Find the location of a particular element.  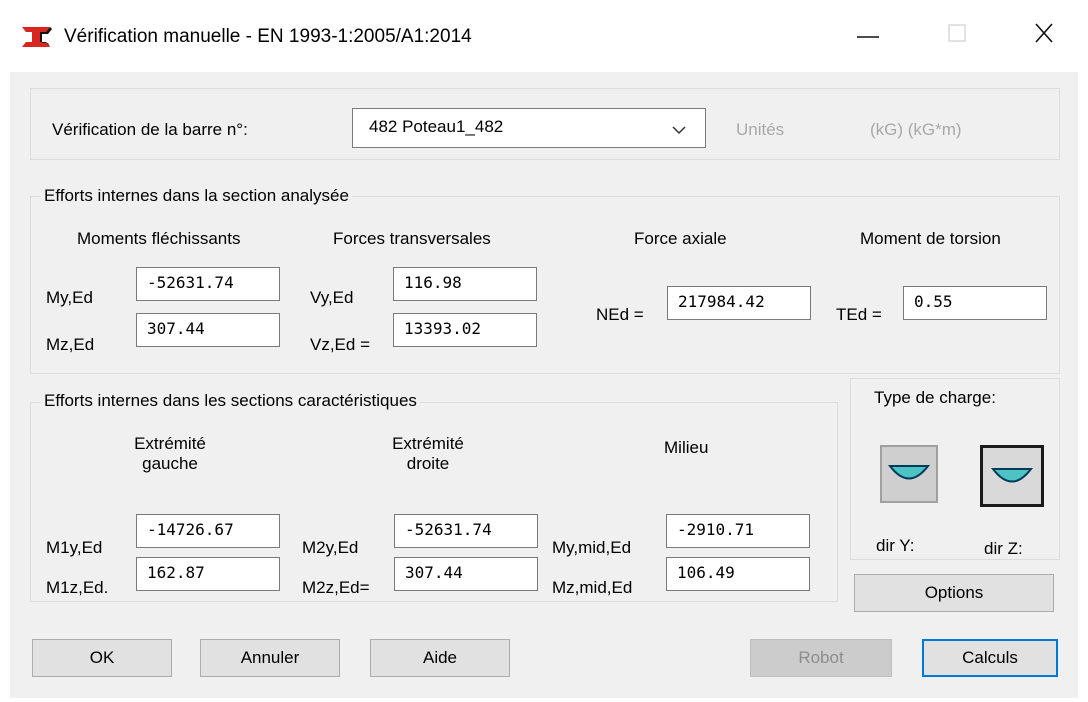

dir-y-label: dir Y: is located at coordinates (895, 545).